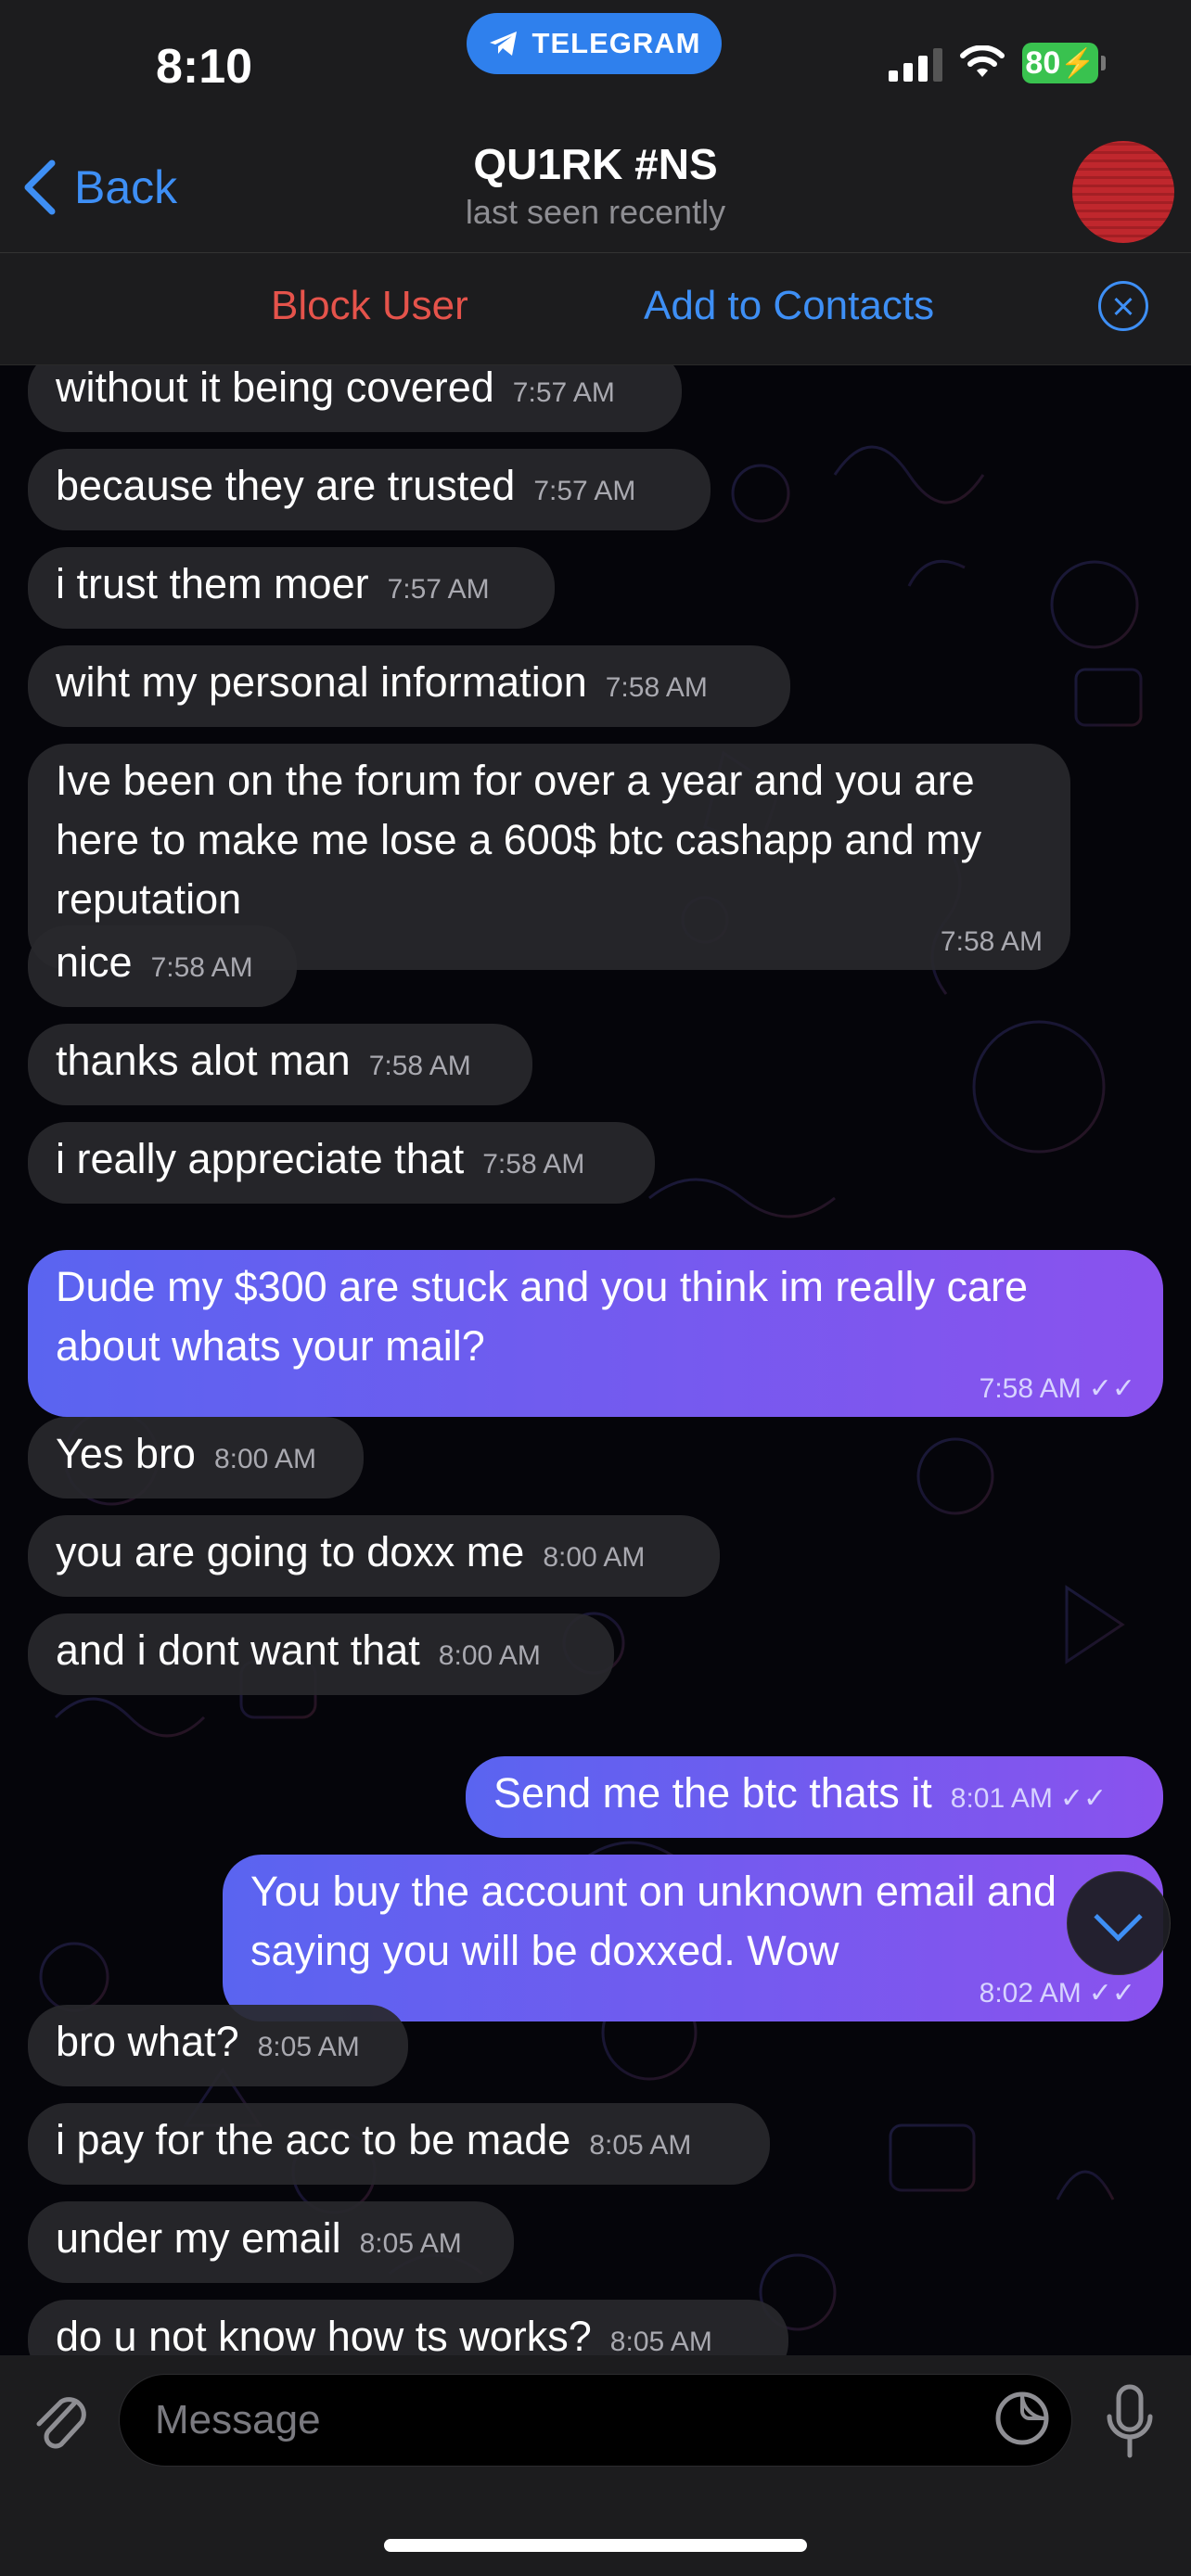  Describe the element at coordinates (1123, 192) in the screenshot. I see `avatar` at that location.